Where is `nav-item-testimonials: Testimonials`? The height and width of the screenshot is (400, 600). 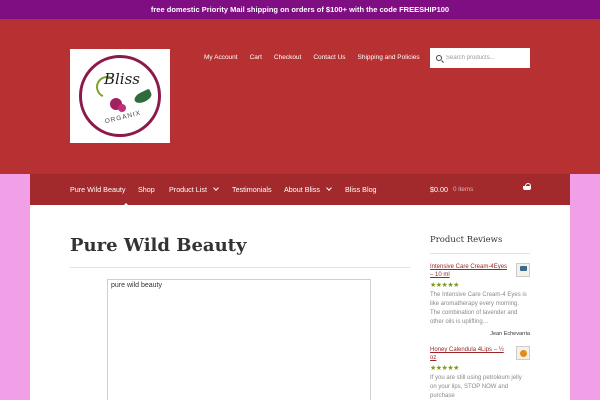
nav-item-testimonials: Testimonials is located at coordinates (252, 189).